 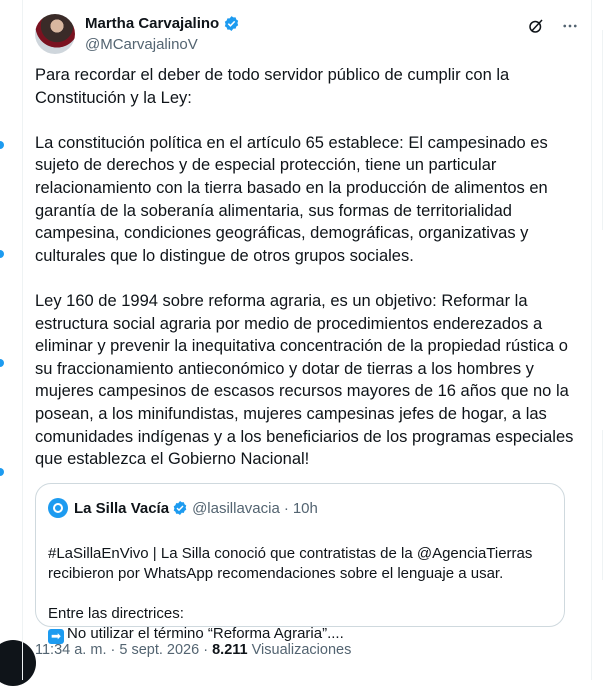 I want to click on tweet-header: Martha Carvajalino @MCarvajalinoV, so click(x=307, y=35).